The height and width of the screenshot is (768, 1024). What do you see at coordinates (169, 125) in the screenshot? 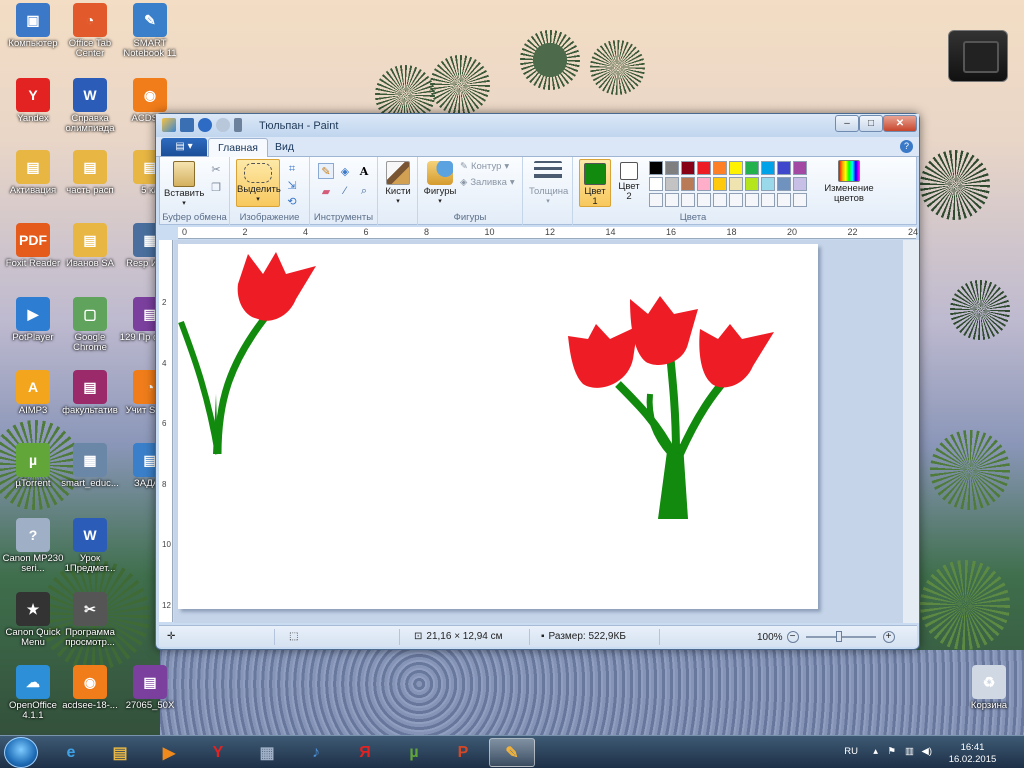
I see `paint-app-icon` at bounding box center [169, 125].